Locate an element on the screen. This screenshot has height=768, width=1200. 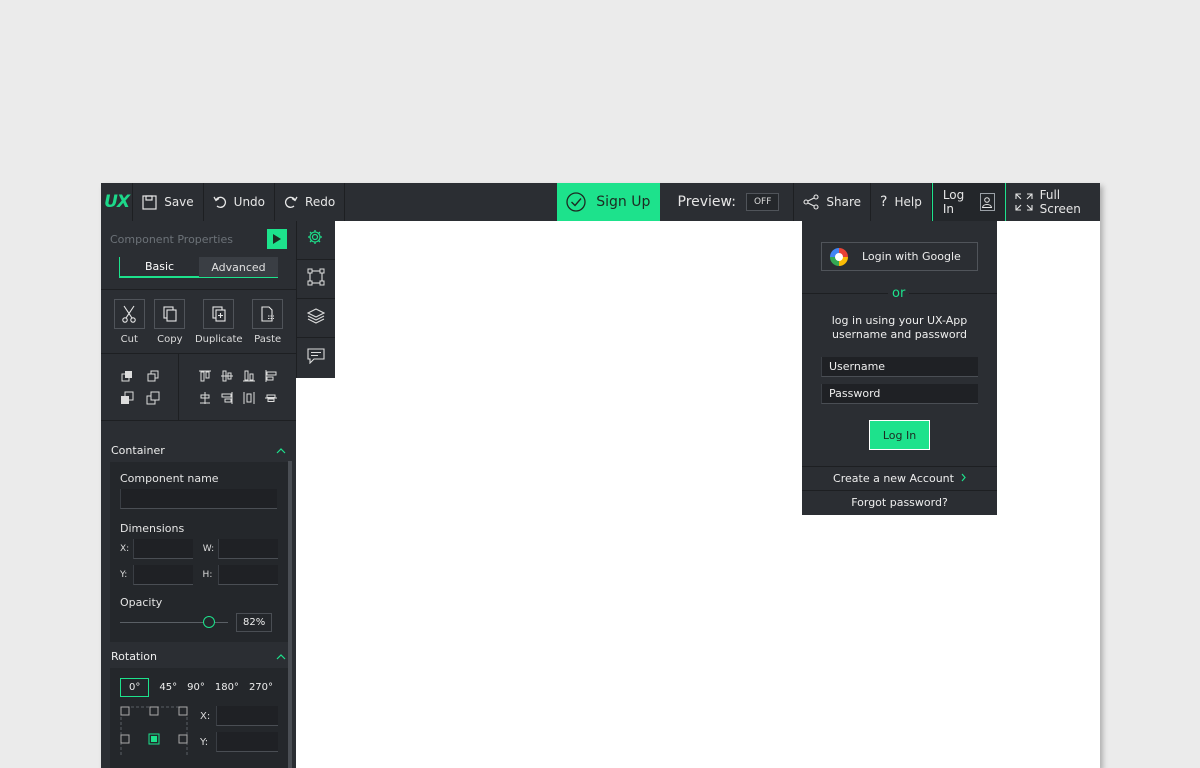
undo-button: Undo is located at coordinates (240, 202).